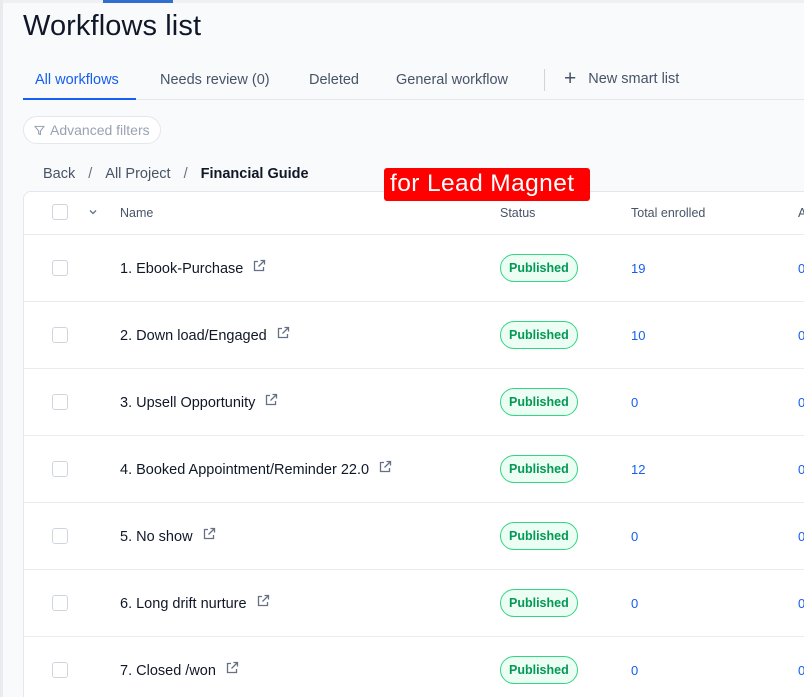 Image resolution: width=804 pixels, height=697 pixels. I want to click on enrolled-count: 10, so click(638, 335).